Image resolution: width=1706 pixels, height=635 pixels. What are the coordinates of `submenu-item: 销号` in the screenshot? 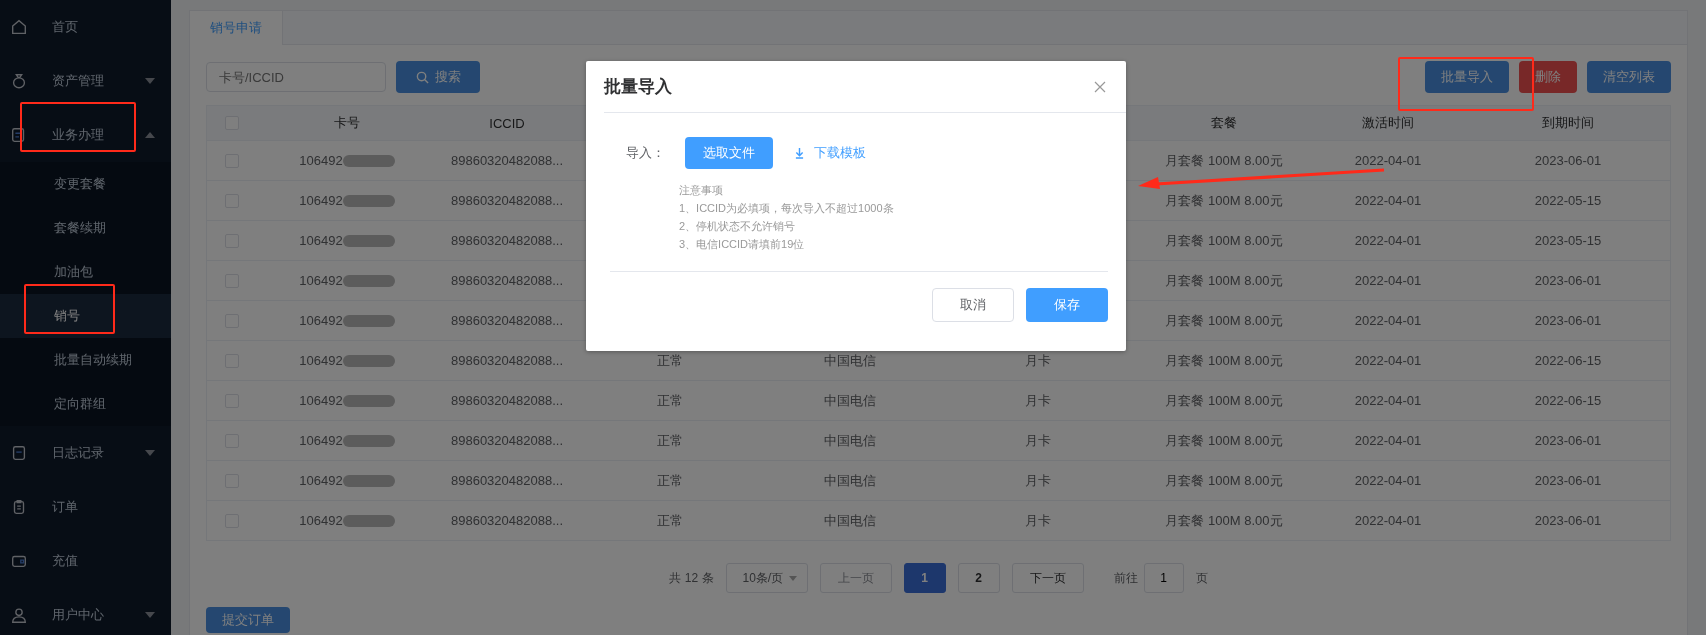 It's located at (85, 316).